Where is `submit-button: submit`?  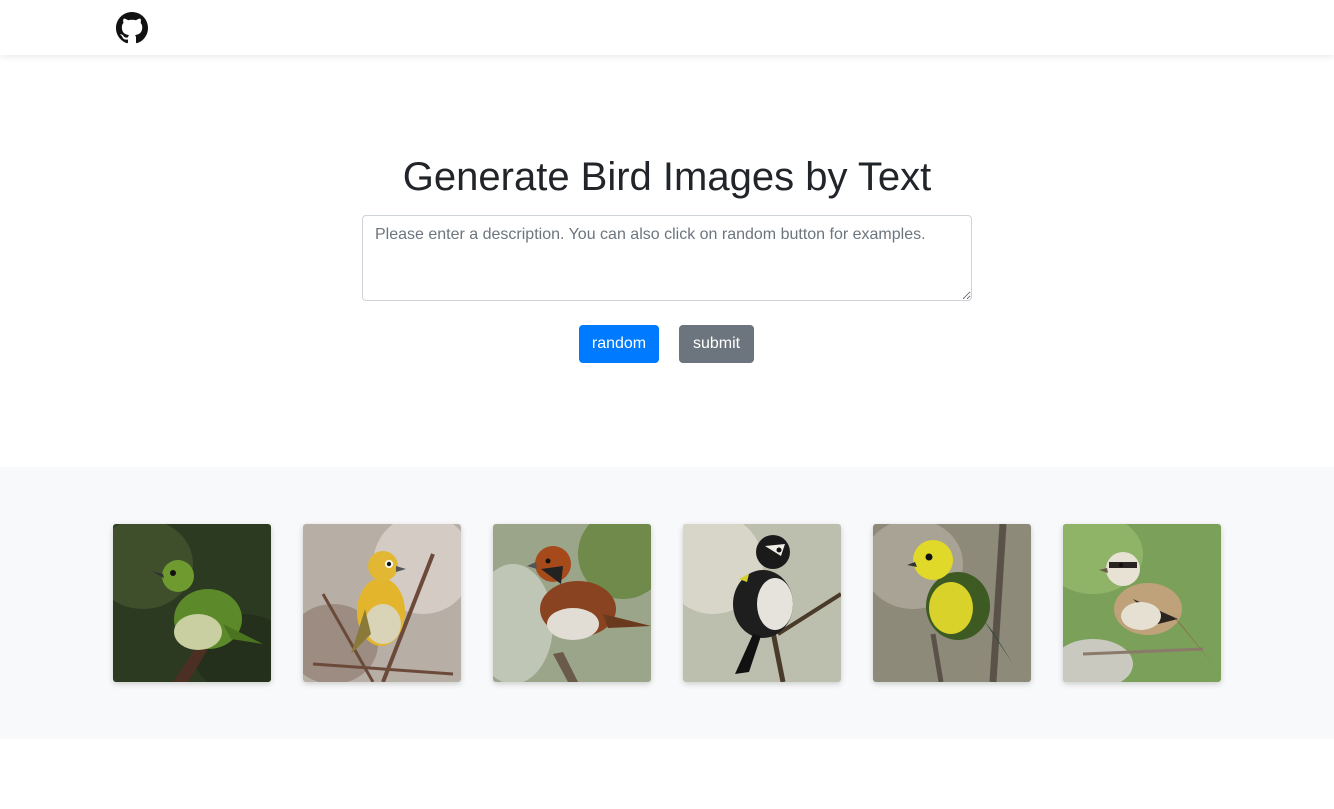
submit-button: submit is located at coordinates (716, 344).